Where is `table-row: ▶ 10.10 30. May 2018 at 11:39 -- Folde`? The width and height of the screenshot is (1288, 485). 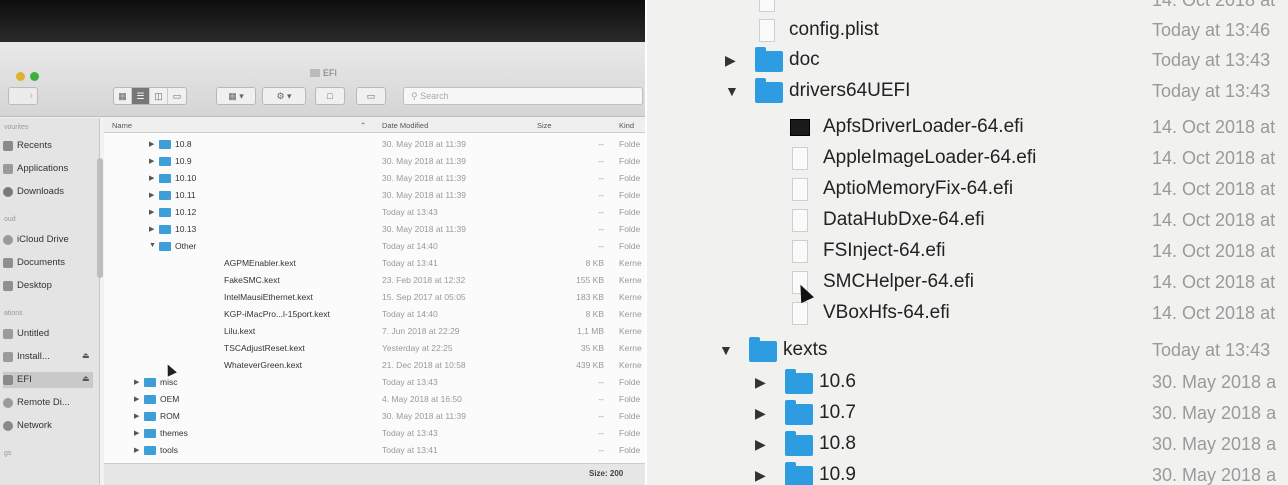 table-row: ▶ 10.10 30. May 2018 at 11:39 -- Folde is located at coordinates (374, 178).